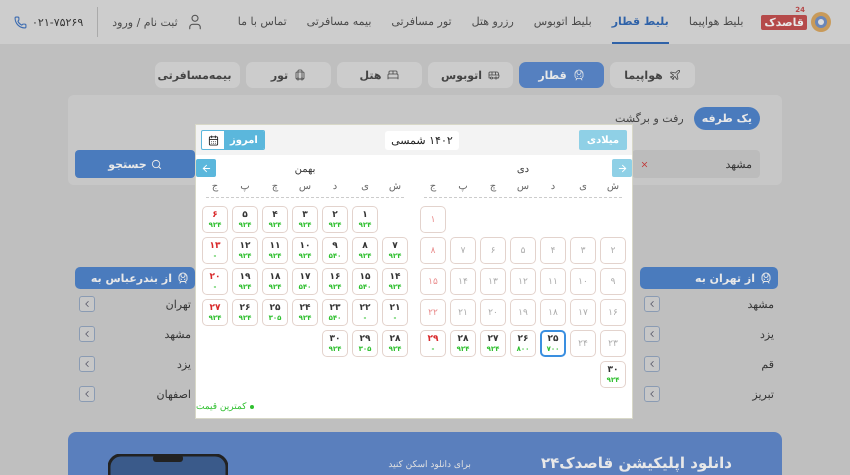  Describe the element at coordinates (725, 278) in the screenshot. I see `route-title: از تهران به` at that location.